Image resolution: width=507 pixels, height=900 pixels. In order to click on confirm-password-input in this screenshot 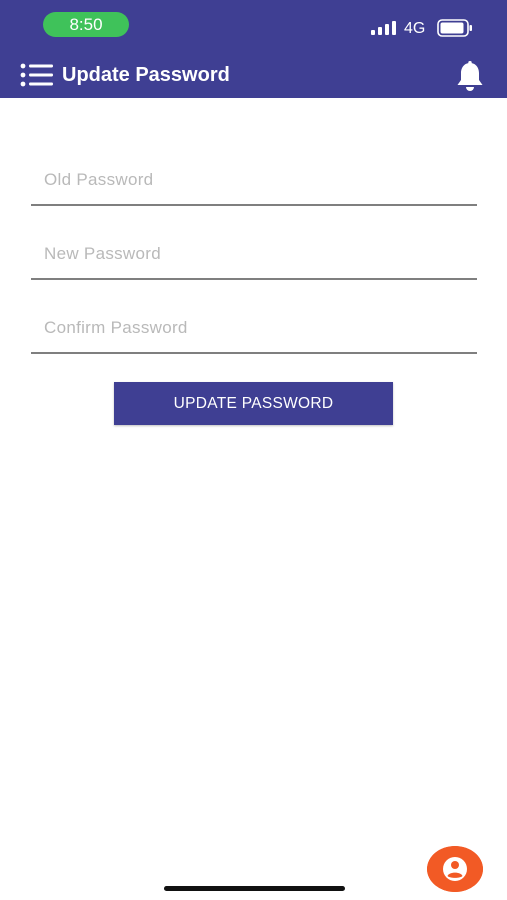, I will do `click(254, 329)`.